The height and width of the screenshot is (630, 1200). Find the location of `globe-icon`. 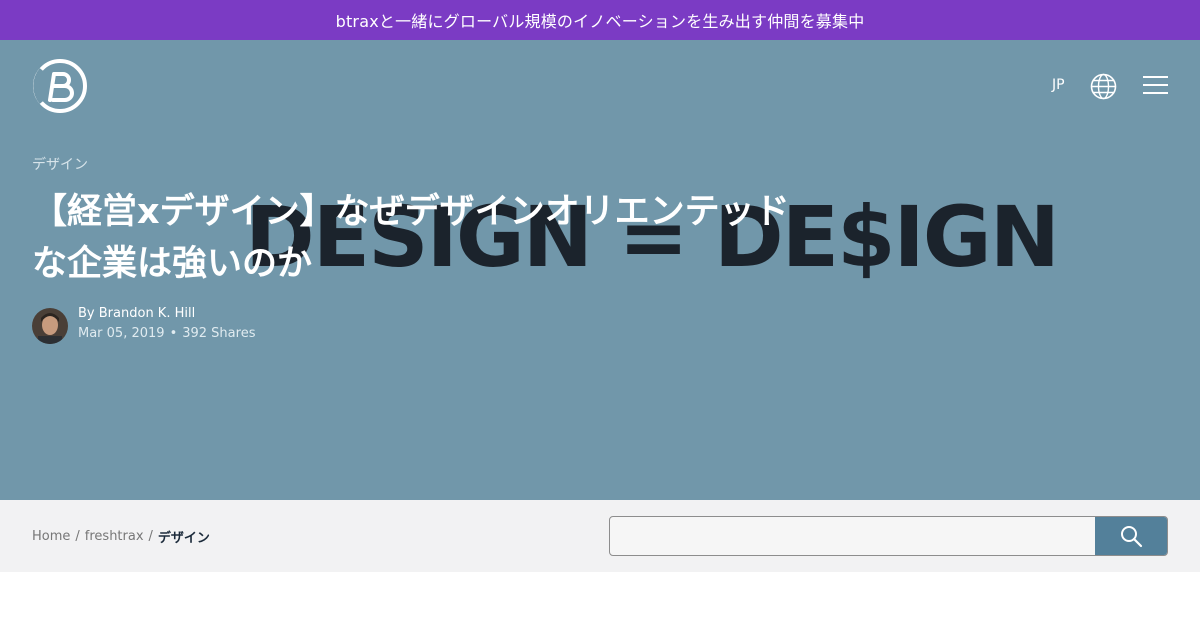

globe-icon is located at coordinates (1103, 86).